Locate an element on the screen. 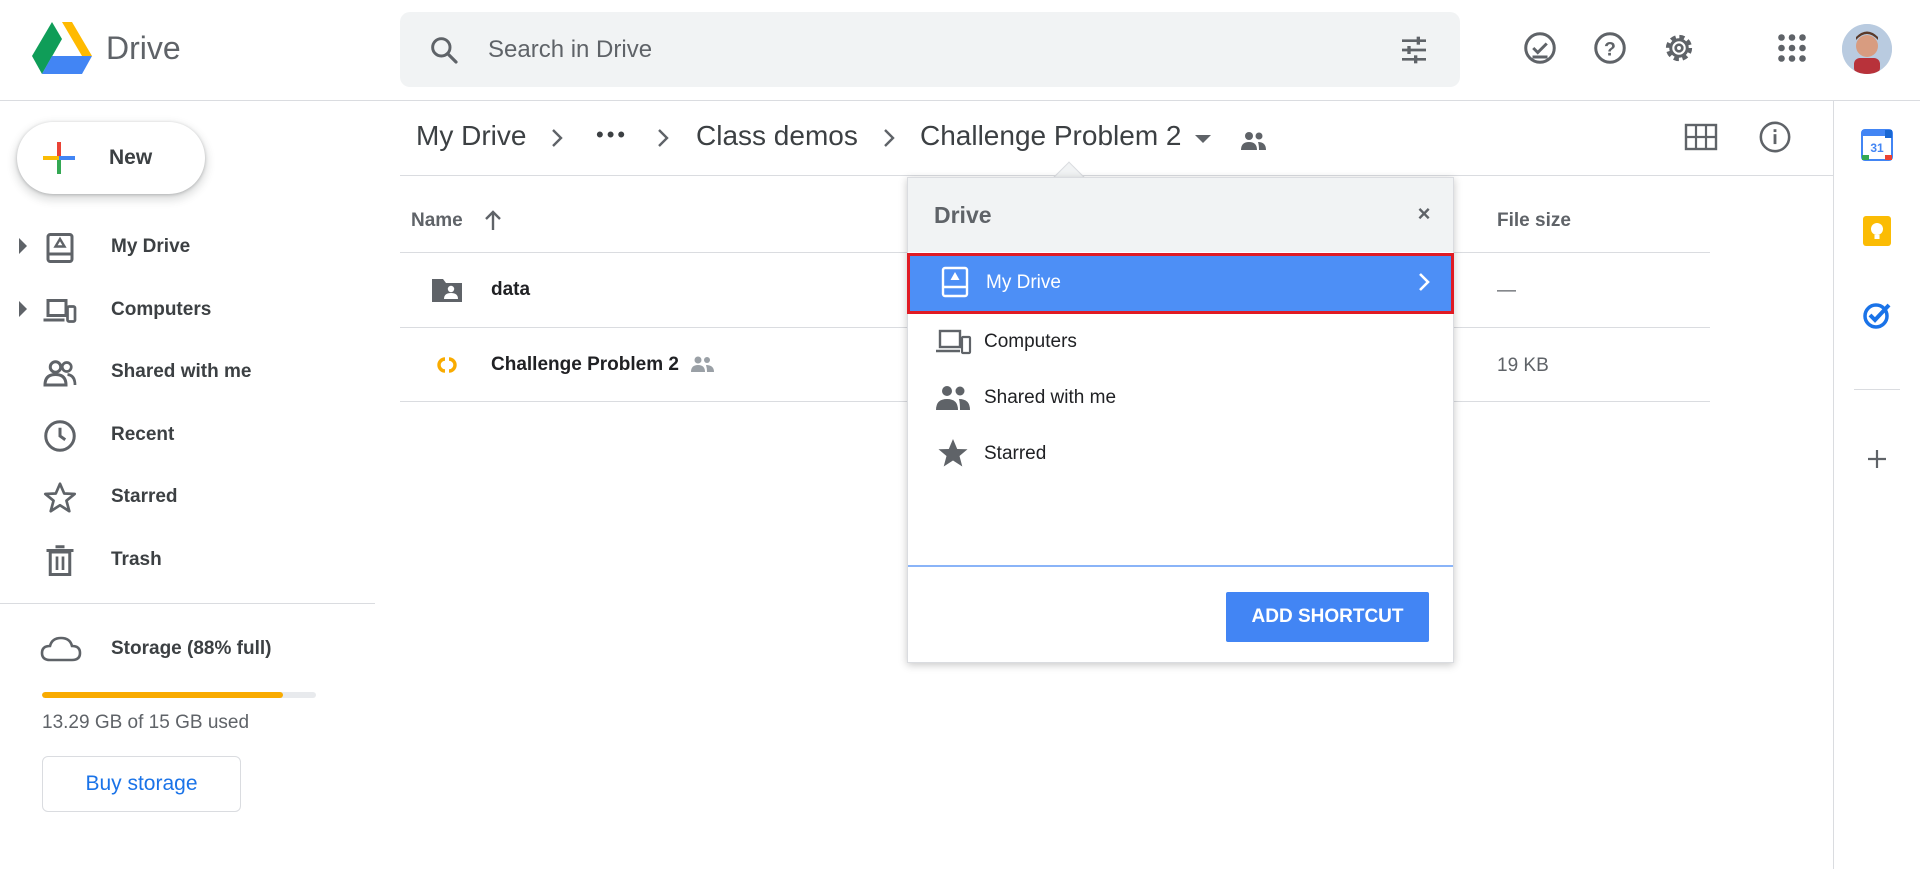 This screenshot has height=869, width=1920. sidebar-item-shared-with-me: Shared with me is located at coordinates (185, 371).